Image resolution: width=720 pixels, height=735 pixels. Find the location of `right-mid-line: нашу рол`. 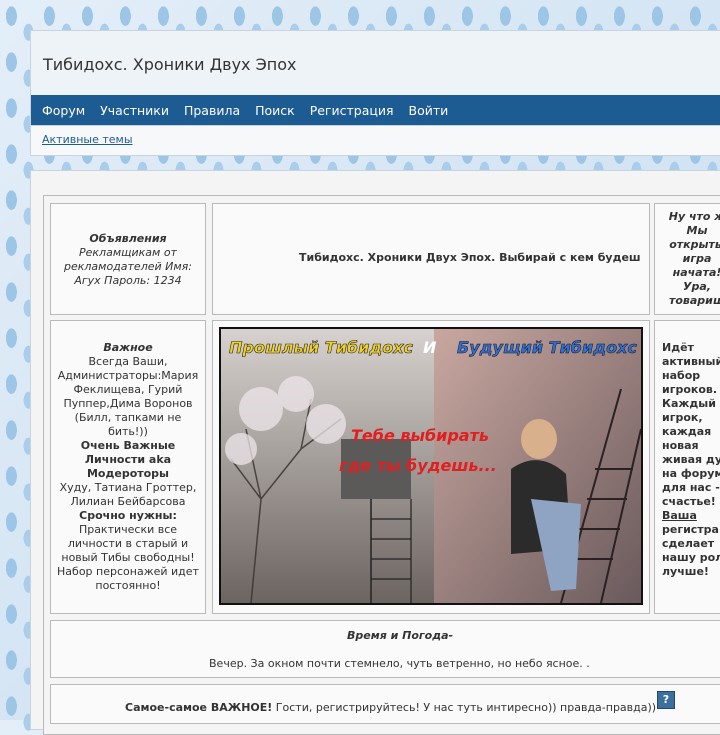

right-mid-line: нашу рол is located at coordinates (691, 557).